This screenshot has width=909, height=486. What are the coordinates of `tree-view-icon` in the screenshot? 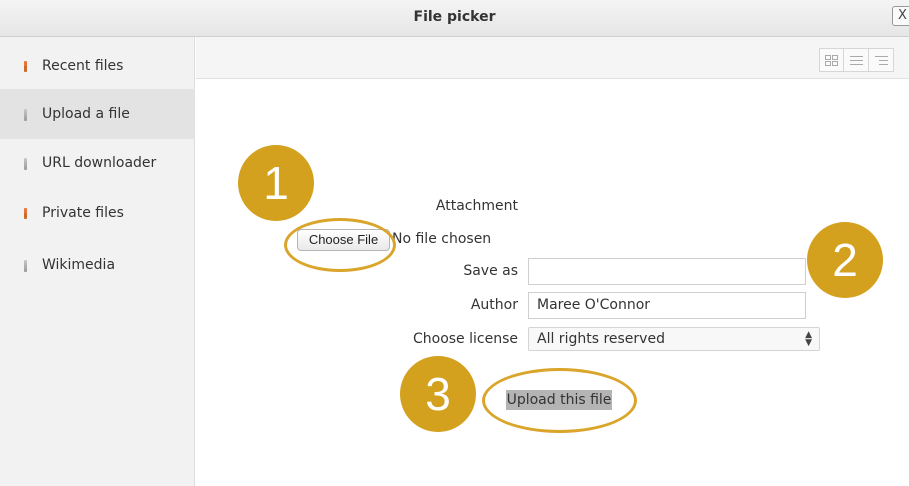 It's located at (881, 60).